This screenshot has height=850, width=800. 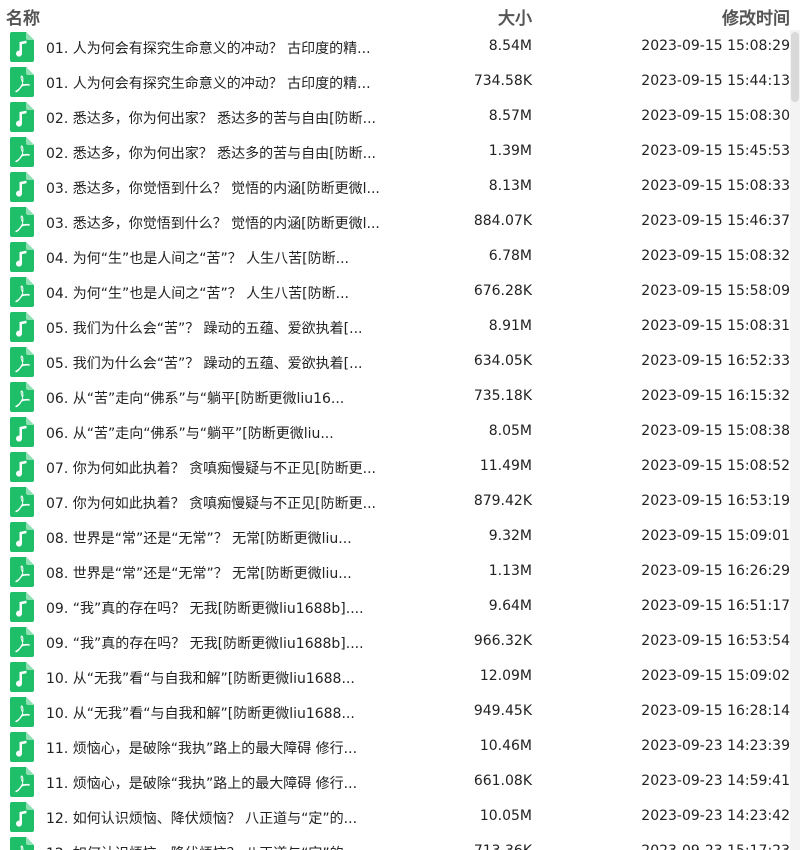 What do you see at coordinates (515, 16) in the screenshot?
I see `column-size-header: 大小` at bounding box center [515, 16].